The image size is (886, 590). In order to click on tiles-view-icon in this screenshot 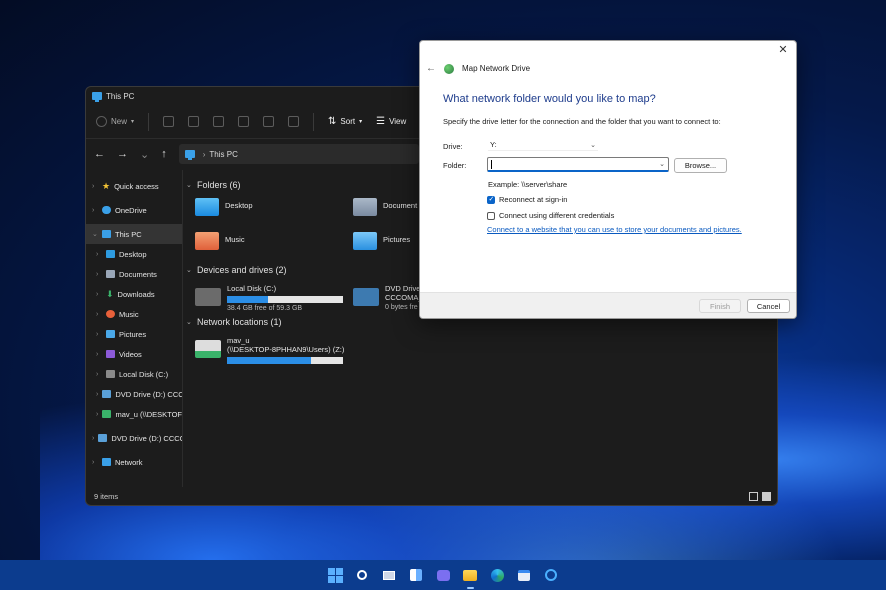, I will do `click(766, 496)`.